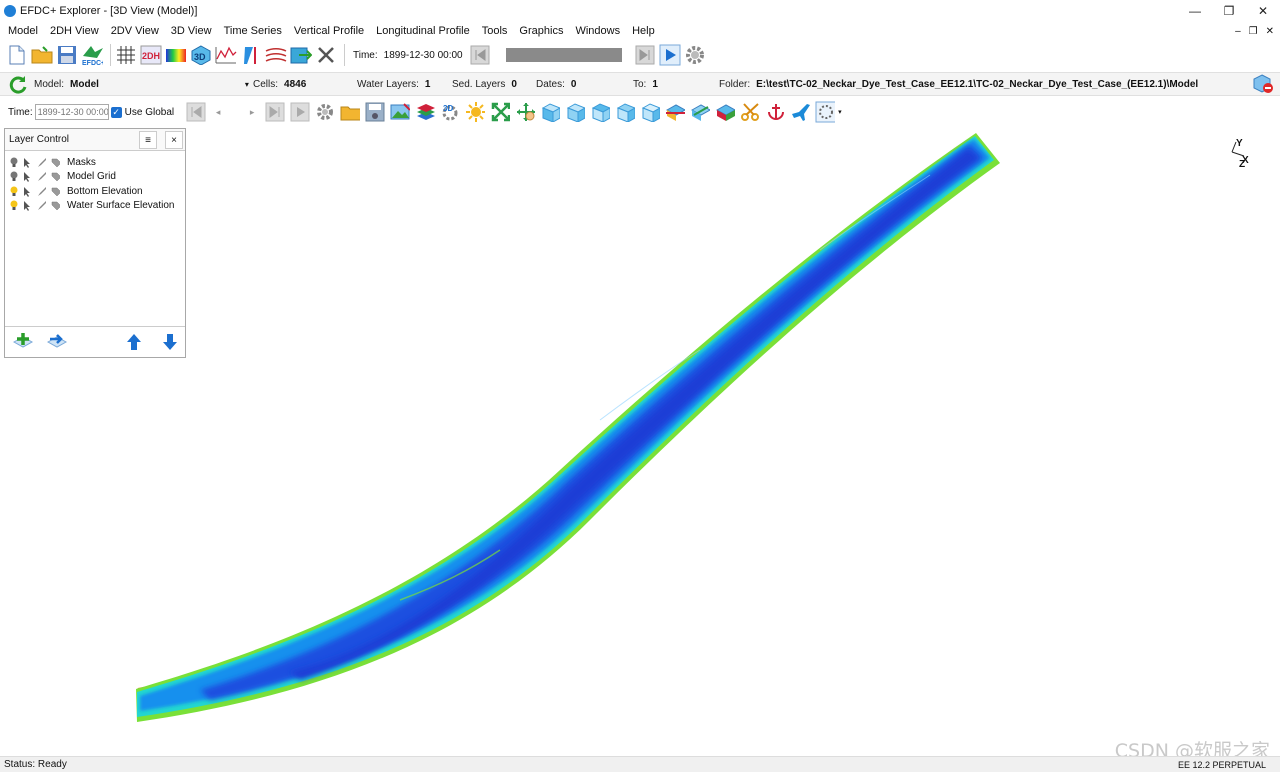 This screenshot has width=1280, height=772. What do you see at coordinates (201, 55) in the screenshot?
I see `view-3d-icon: 3D` at bounding box center [201, 55].